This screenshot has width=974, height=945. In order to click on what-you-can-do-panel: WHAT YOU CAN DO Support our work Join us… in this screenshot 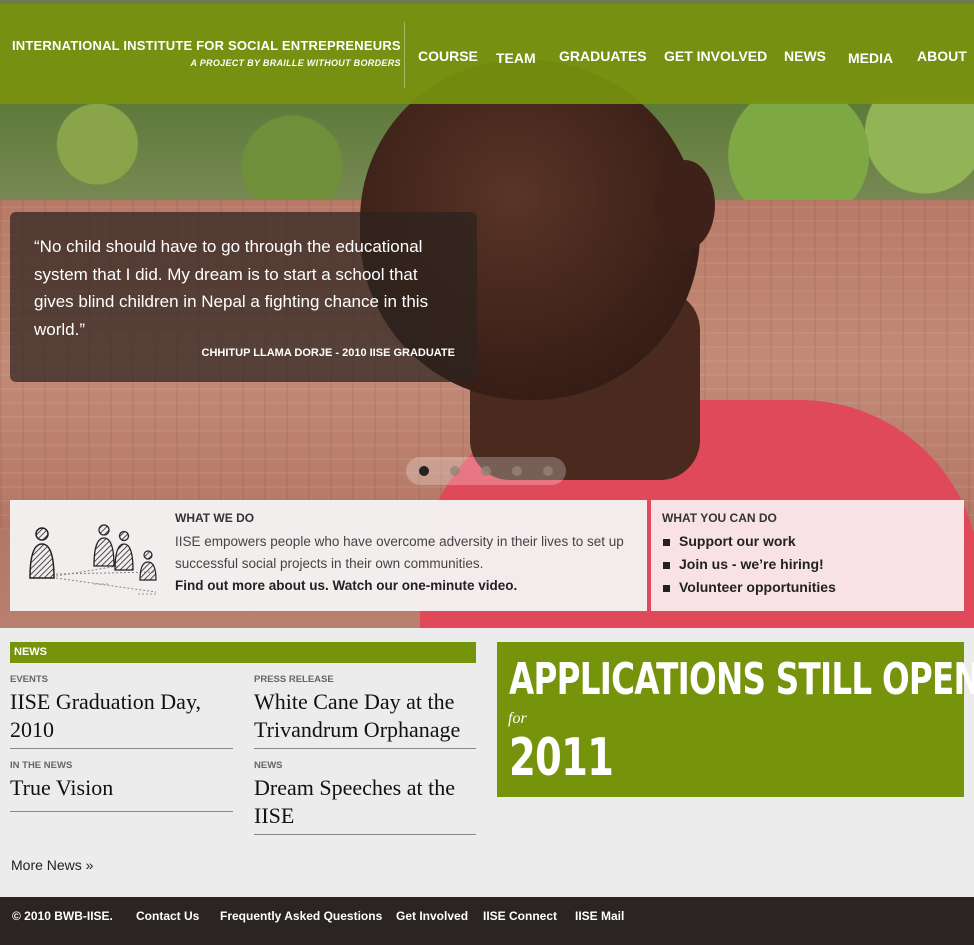, I will do `click(807, 555)`.